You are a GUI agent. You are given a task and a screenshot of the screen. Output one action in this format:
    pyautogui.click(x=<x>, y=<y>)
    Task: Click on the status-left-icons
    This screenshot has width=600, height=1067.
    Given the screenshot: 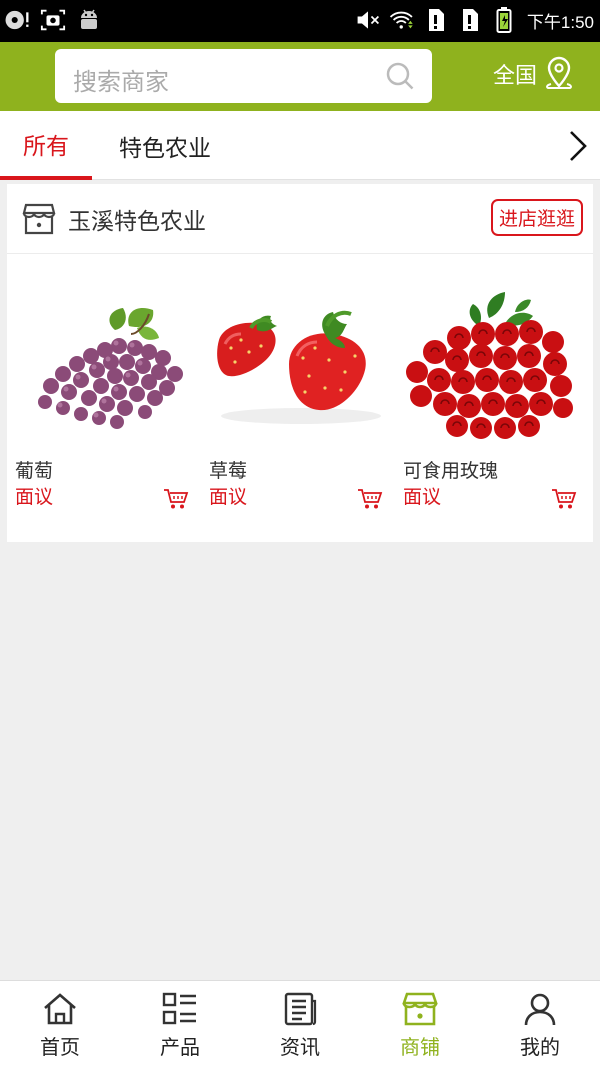 What is the action you would take?
    pyautogui.click(x=53, y=20)
    